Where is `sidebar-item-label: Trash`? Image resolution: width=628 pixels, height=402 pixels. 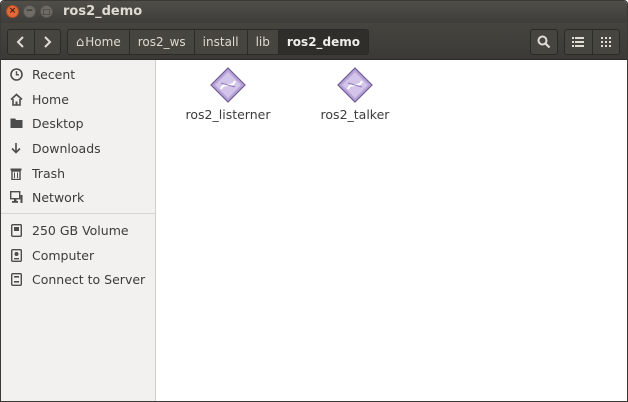 sidebar-item-label: Trash is located at coordinates (49, 173).